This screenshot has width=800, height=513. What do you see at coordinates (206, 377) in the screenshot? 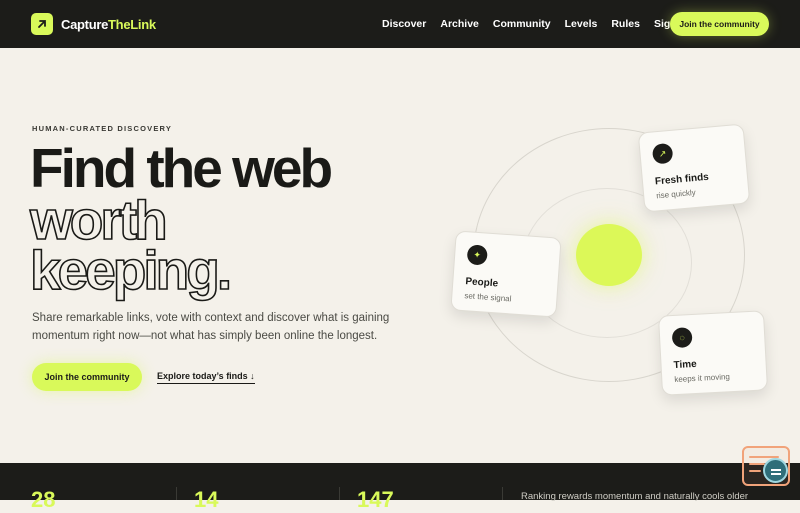
I see `explore-finds-link: Explore today’s finds ↓` at bounding box center [206, 377].